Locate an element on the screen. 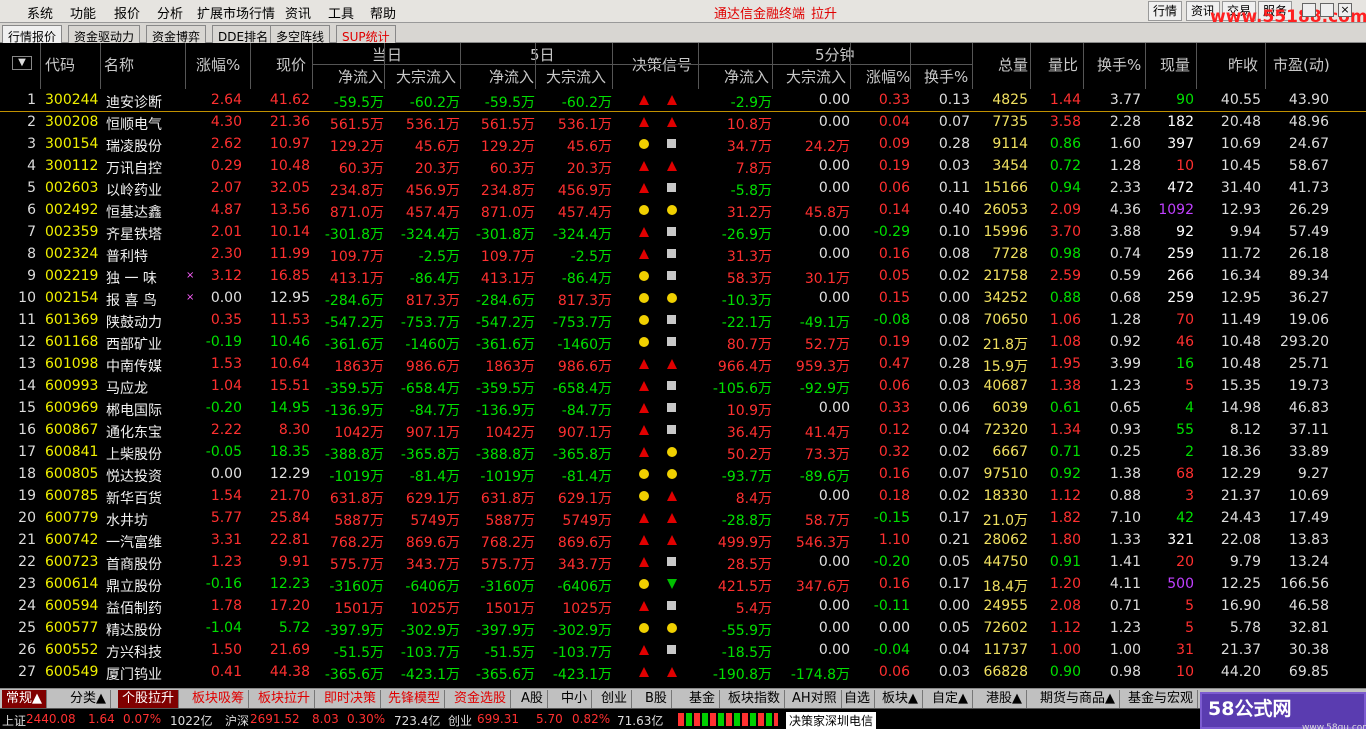 This screenshot has height=729, width=1366. header-prev-close: 昨收 is located at coordinates (1243, 64).